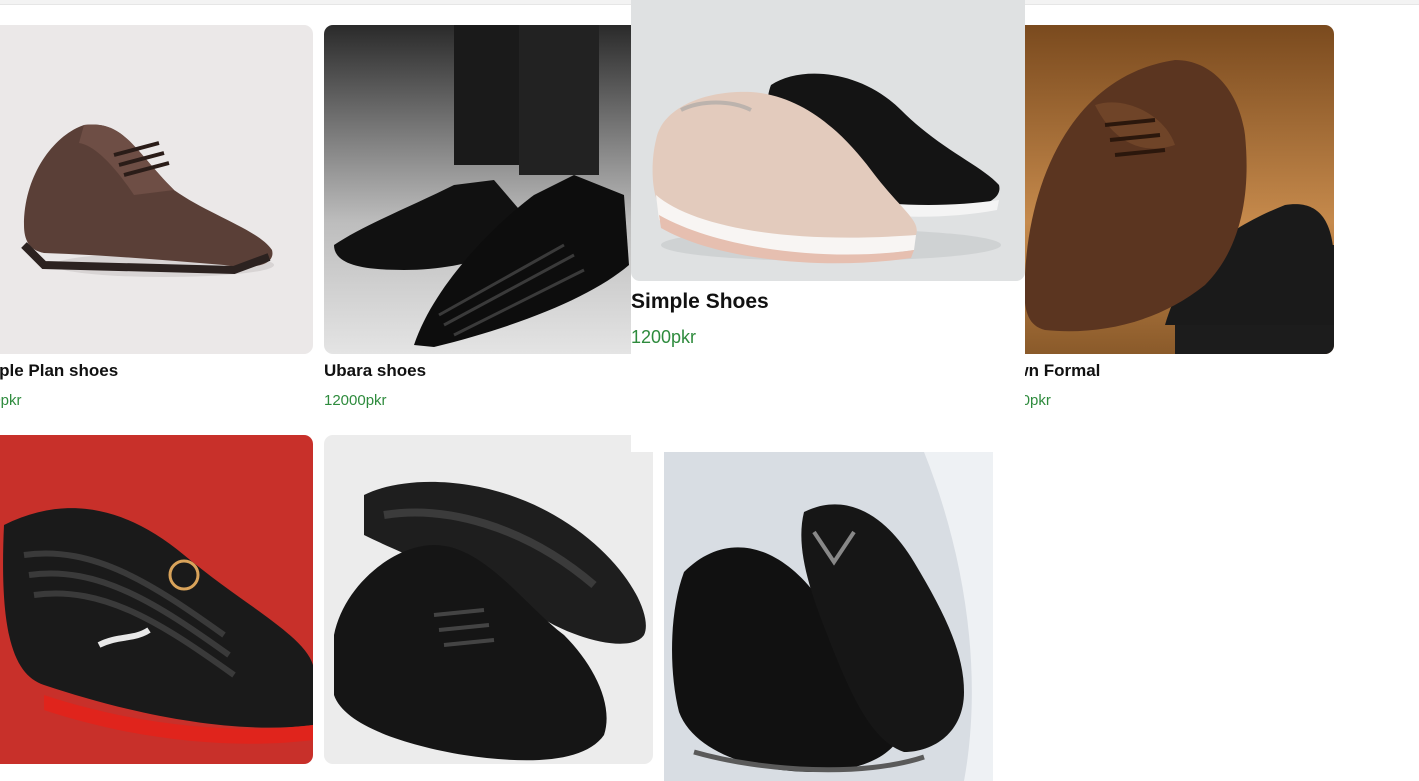 This screenshot has width=1419, height=781. I want to click on product-card: Ubara shoes 12000pkr, so click(488, 220).